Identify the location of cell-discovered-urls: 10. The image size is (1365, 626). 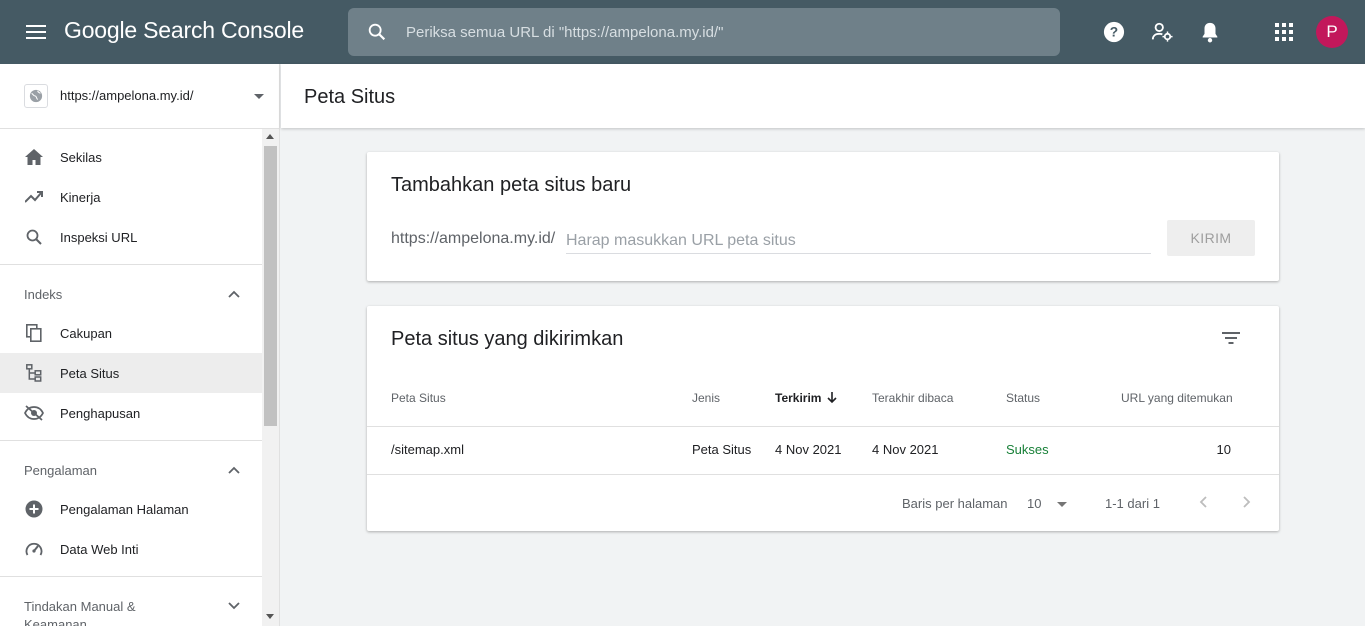
(1223, 449).